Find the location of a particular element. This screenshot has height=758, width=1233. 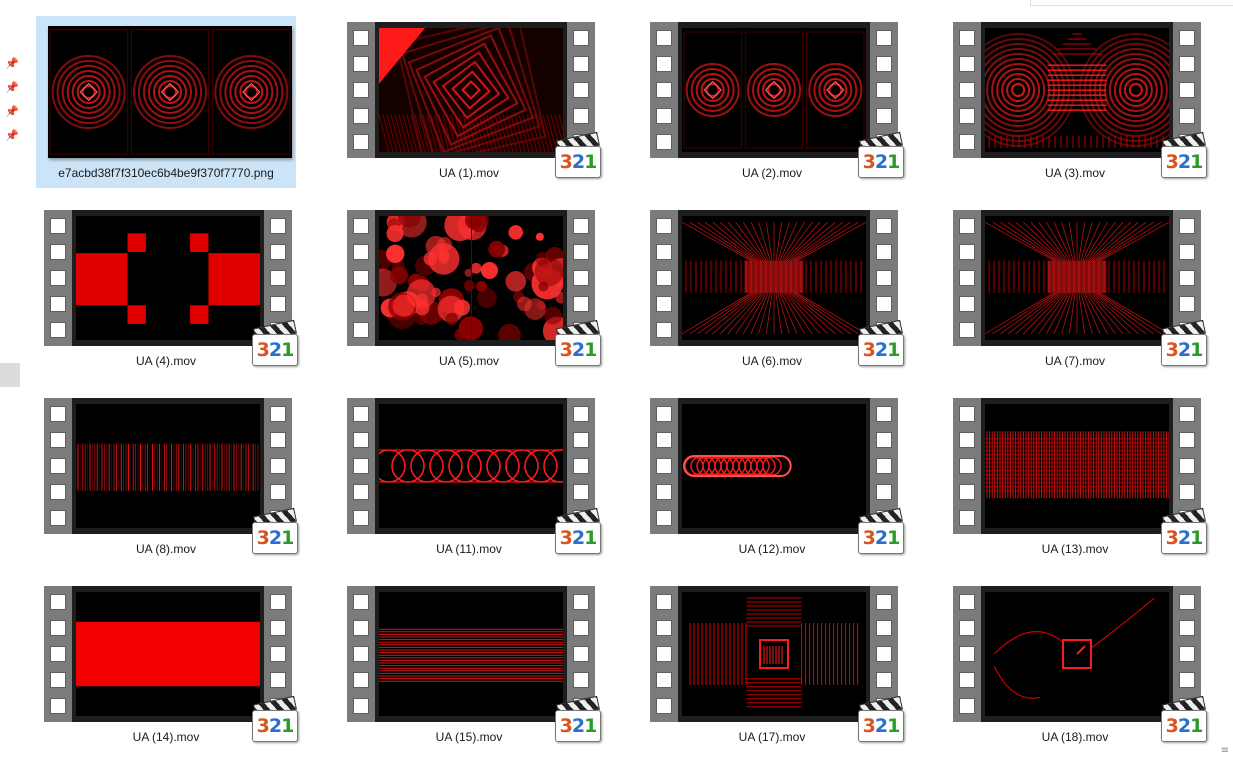

file-item: 321 UA (5).mov is located at coordinates (470, 290).